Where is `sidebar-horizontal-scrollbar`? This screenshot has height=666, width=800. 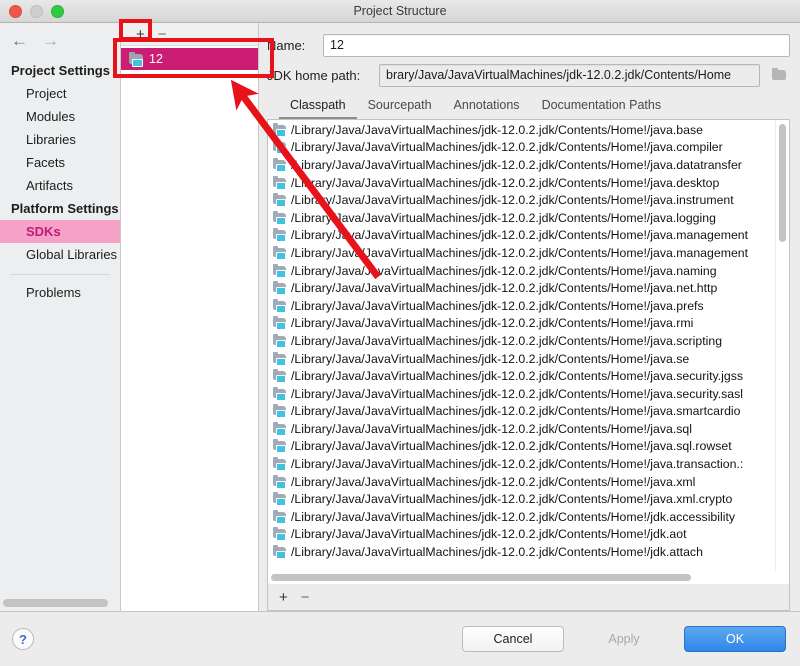 sidebar-horizontal-scrollbar is located at coordinates (55, 603).